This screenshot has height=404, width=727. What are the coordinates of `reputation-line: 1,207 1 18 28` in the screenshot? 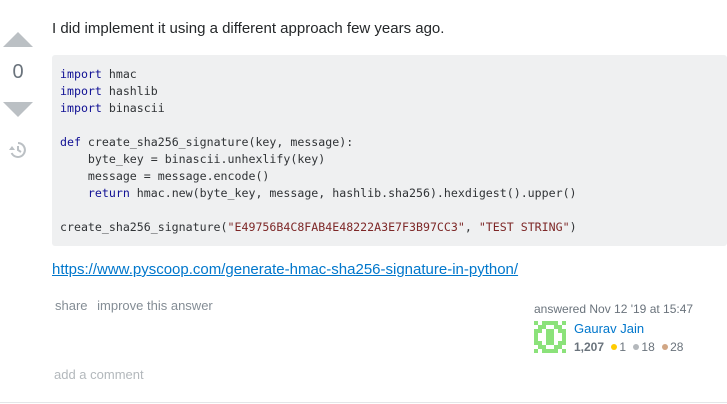 It's located at (628, 347).